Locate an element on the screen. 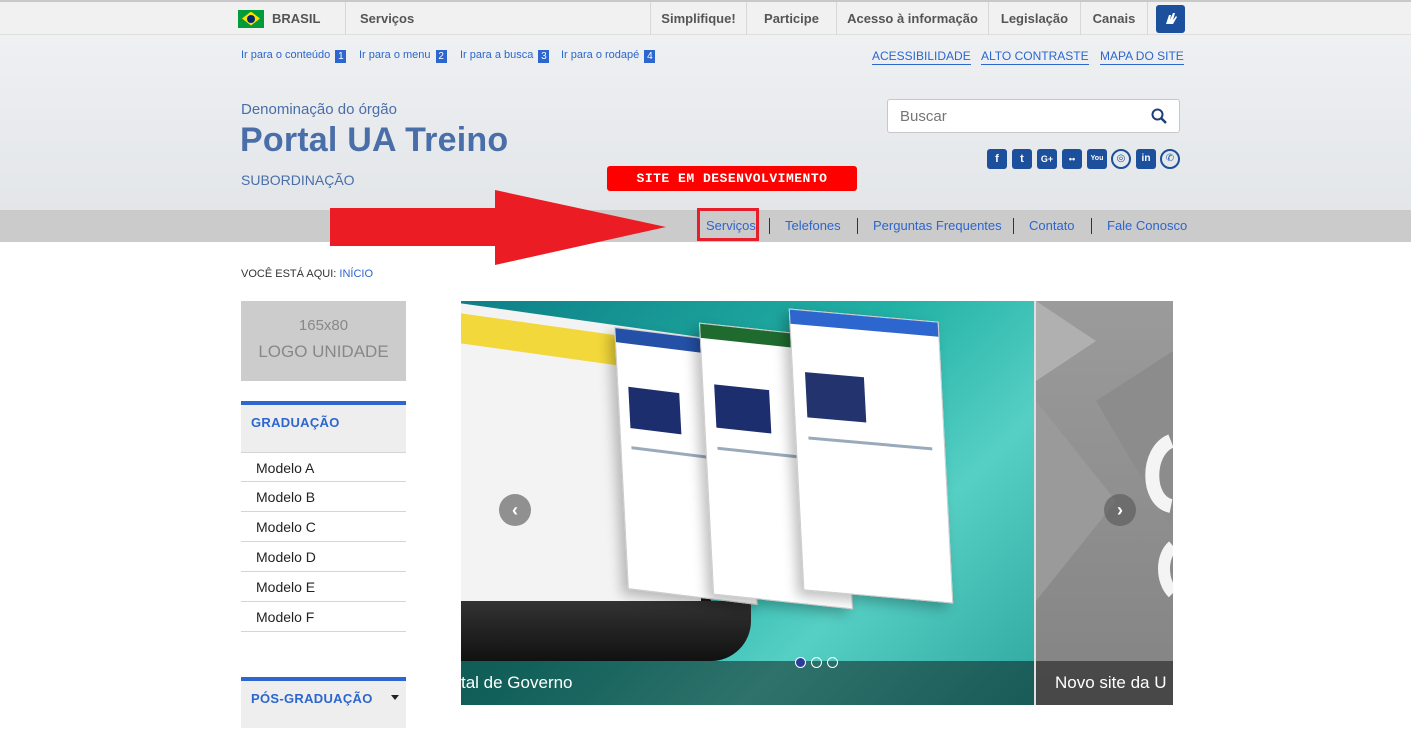 The image size is (1411, 735). org-denomination: Denominação do órgão is located at coordinates (319, 109).